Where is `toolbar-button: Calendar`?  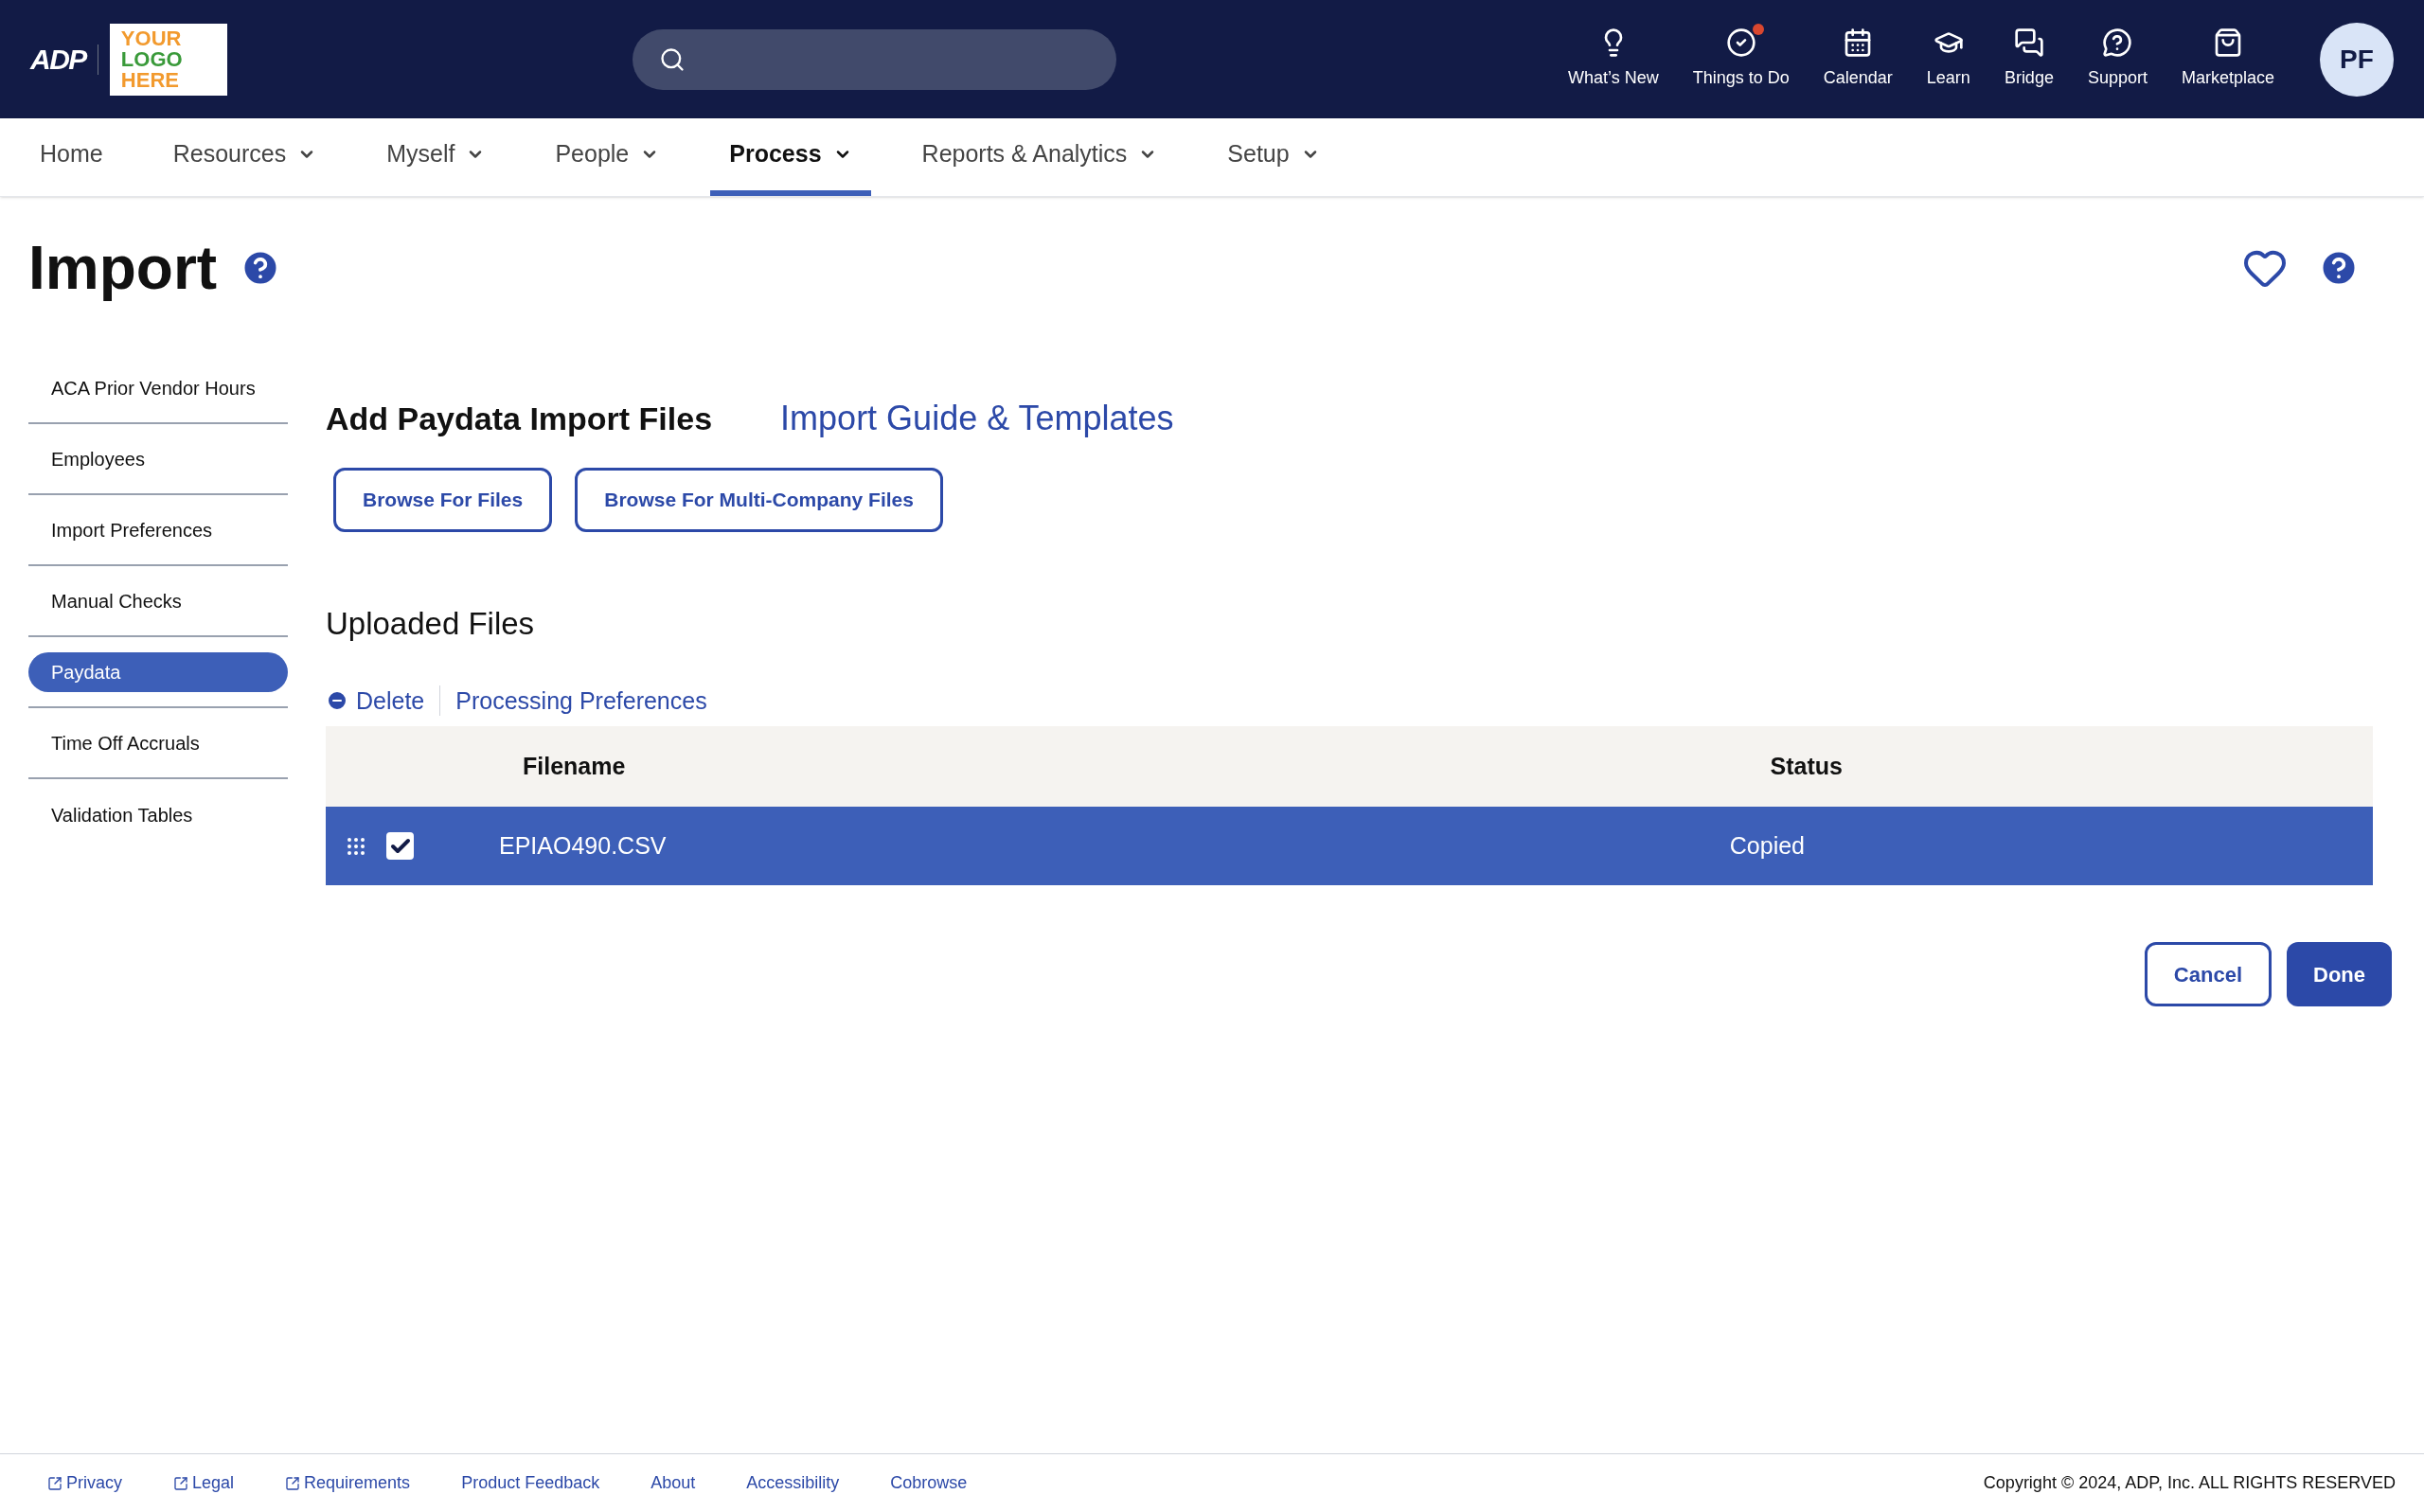 toolbar-button: Calendar is located at coordinates (1858, 59).